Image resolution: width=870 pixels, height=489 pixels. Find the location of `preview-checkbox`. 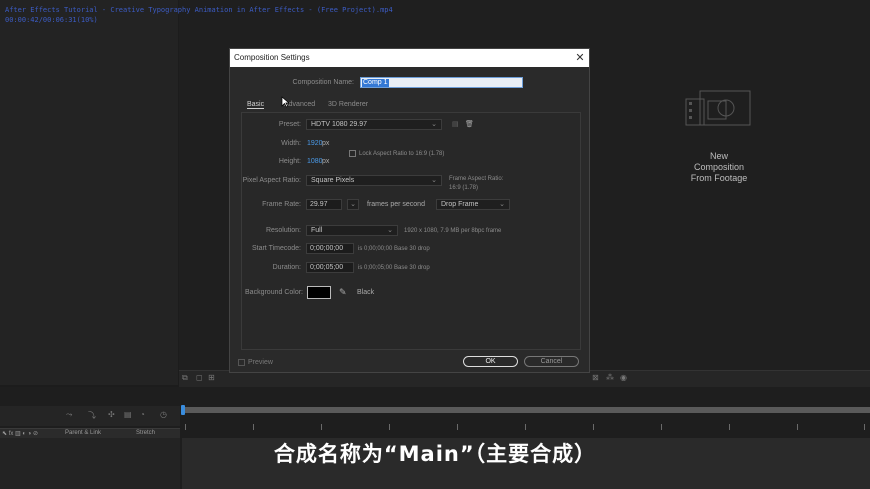

preview-checkbox is located at coordinates (241, 362).